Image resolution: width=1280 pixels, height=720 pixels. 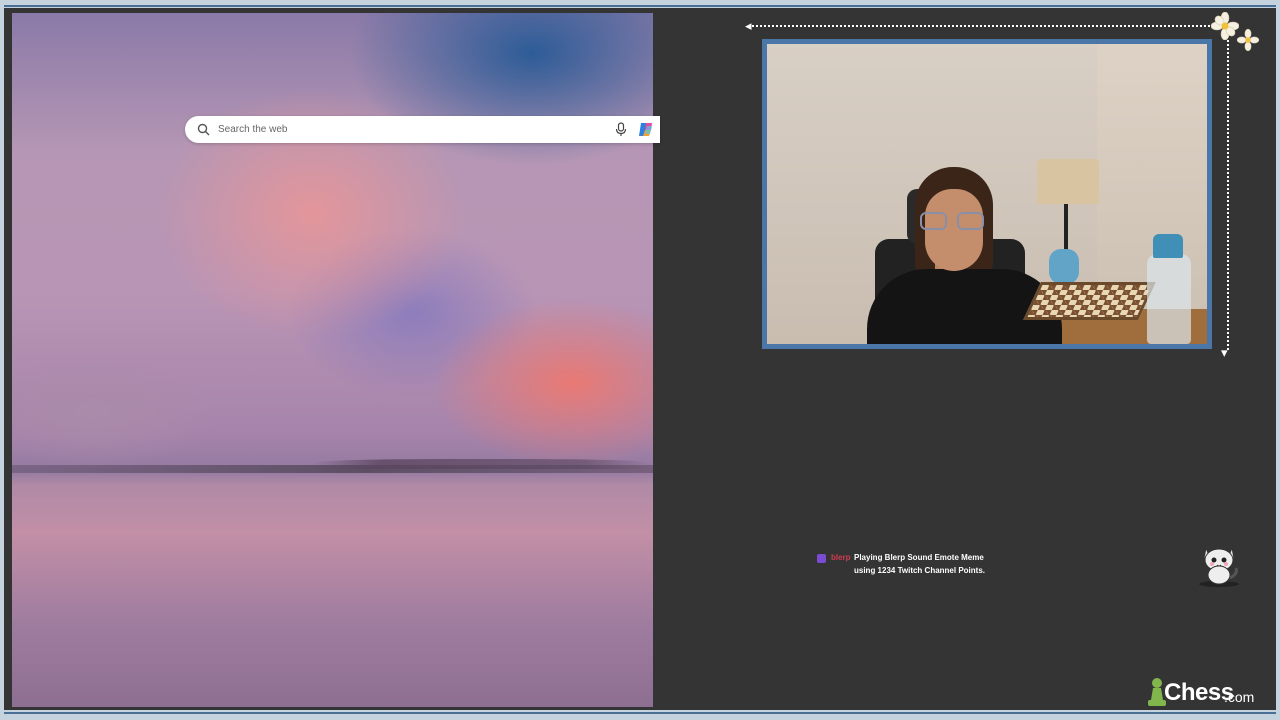 What do you see at coordinates (919, 557) in the screenshot?
I see `alert-message-line1: Playing Blerp Sound Emote Meme` at bounding box center [919, 557].